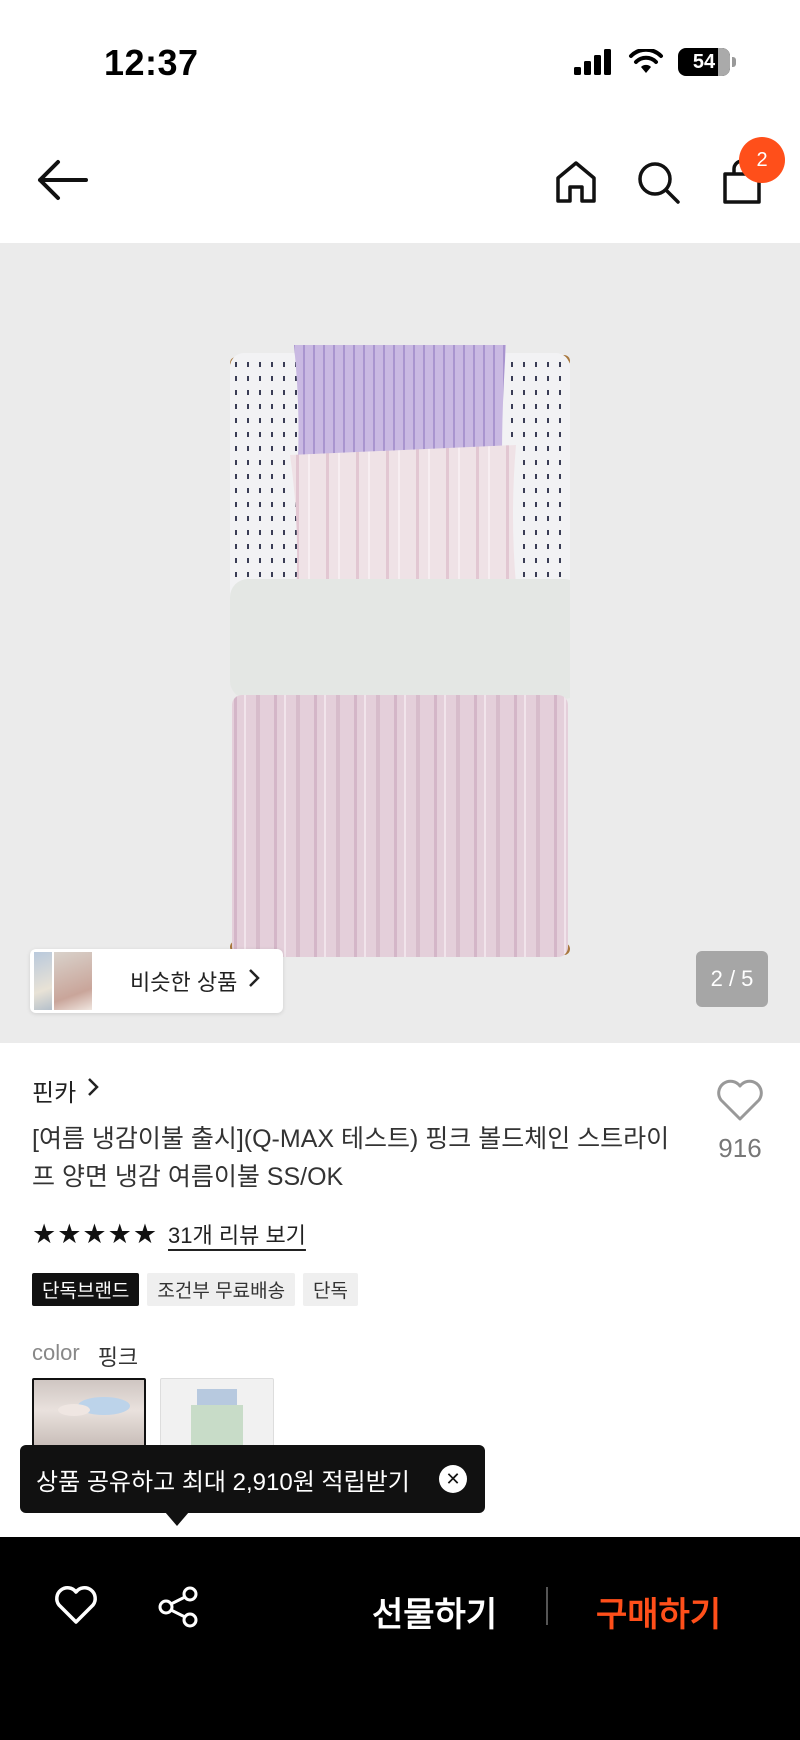  I want to click on rating-row: ★★★★★ 31개 리뷰 보기, so click(169, 1234).